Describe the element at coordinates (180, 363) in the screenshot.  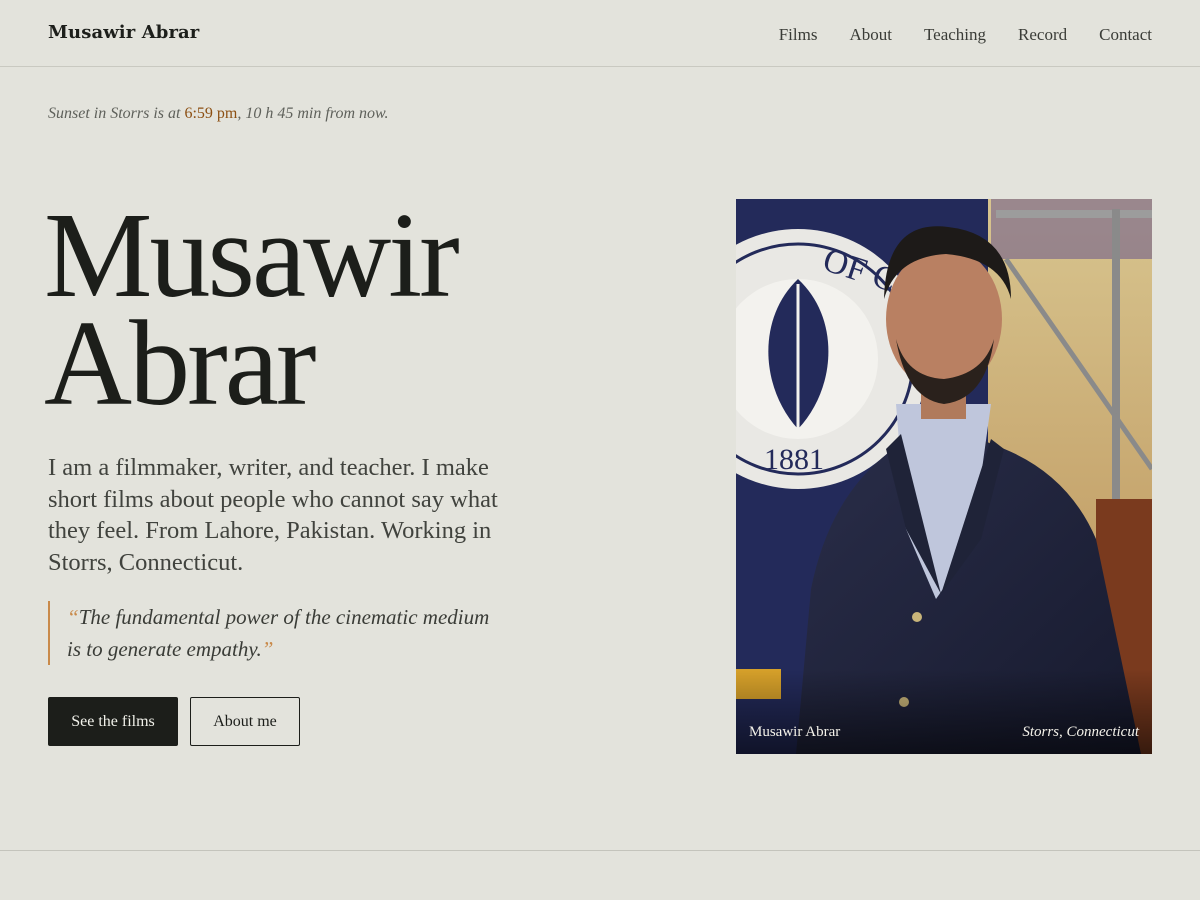
I see `hero-title-last: Abrar` at that location.